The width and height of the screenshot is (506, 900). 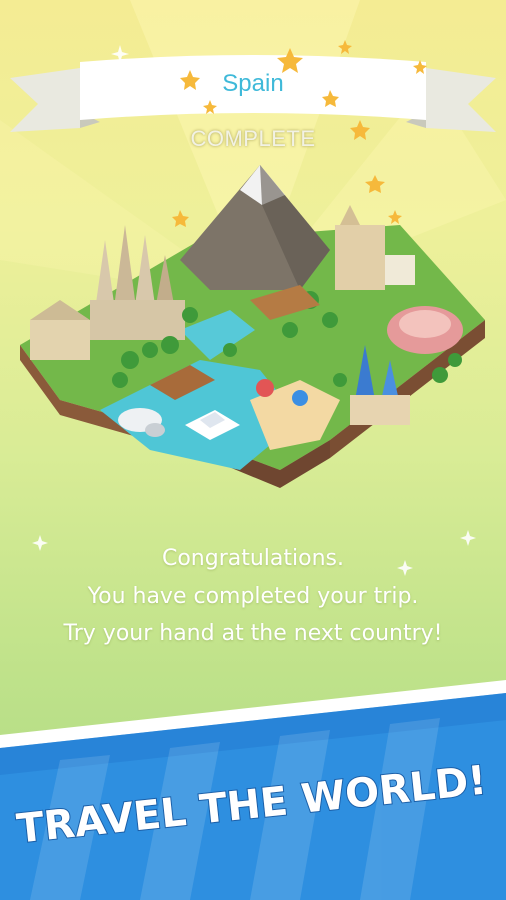 I want to click on complete-label: COMPLETE, so click(x=253, y=138).